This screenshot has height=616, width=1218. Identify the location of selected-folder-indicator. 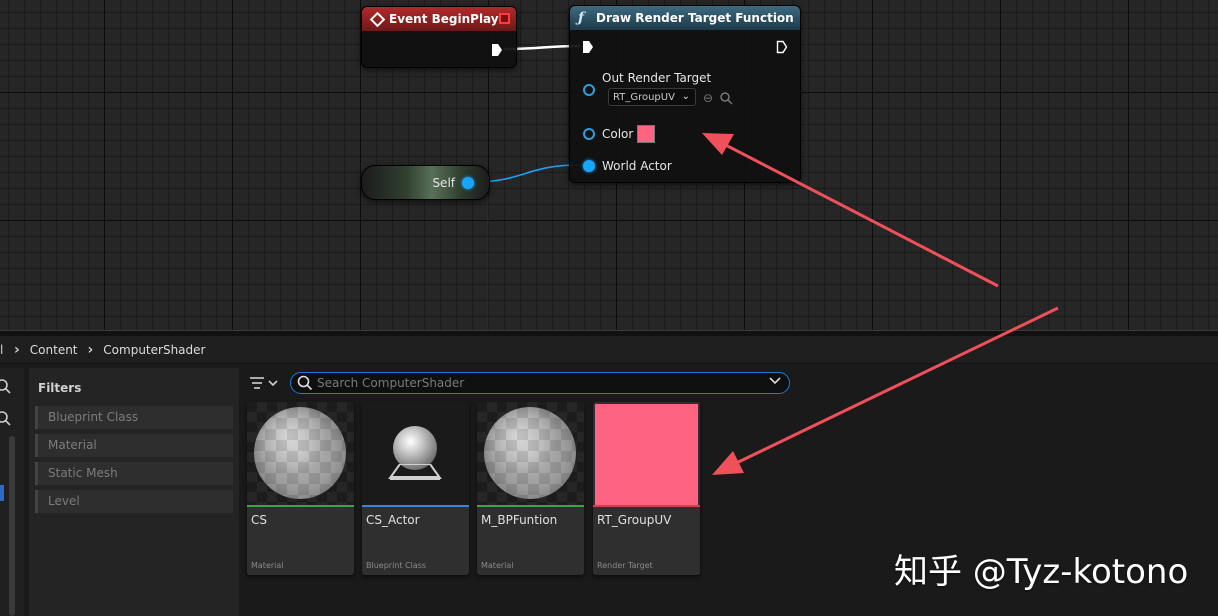
(2, 493).